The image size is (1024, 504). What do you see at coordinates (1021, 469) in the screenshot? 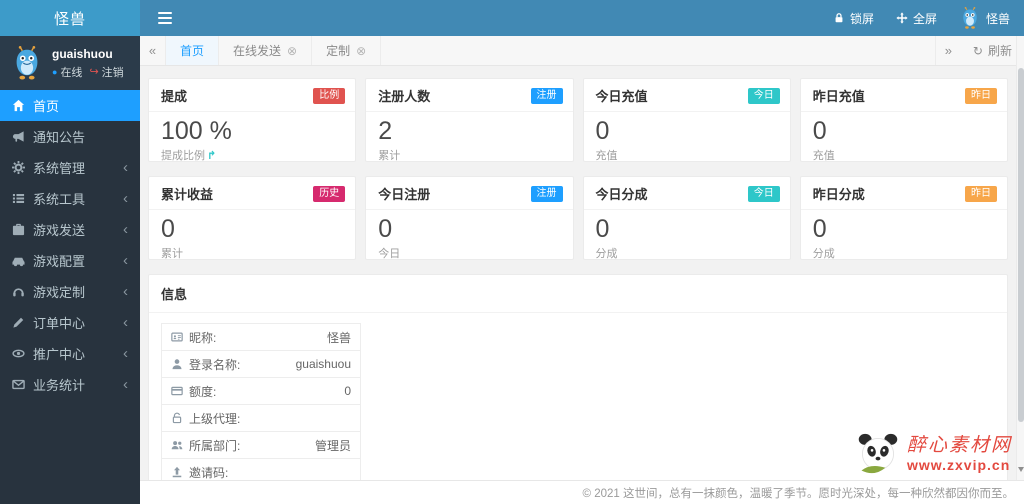
I see `scrollbar-down-arrow-icon` at bounding box center [1021, 469].